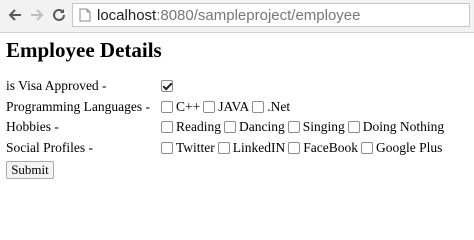 The width and height of the screenshot is (474, 240). I want to click on social-option-label: LinkedIN, so click(259, 147).